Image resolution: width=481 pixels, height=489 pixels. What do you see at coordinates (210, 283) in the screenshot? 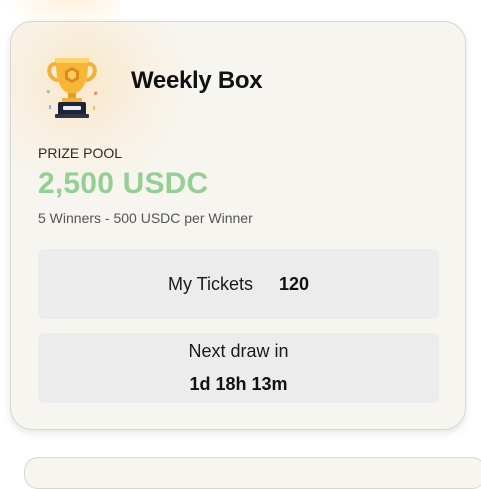
I see `my-tickets-label: My Tickets` at bounding box center [210, 283].